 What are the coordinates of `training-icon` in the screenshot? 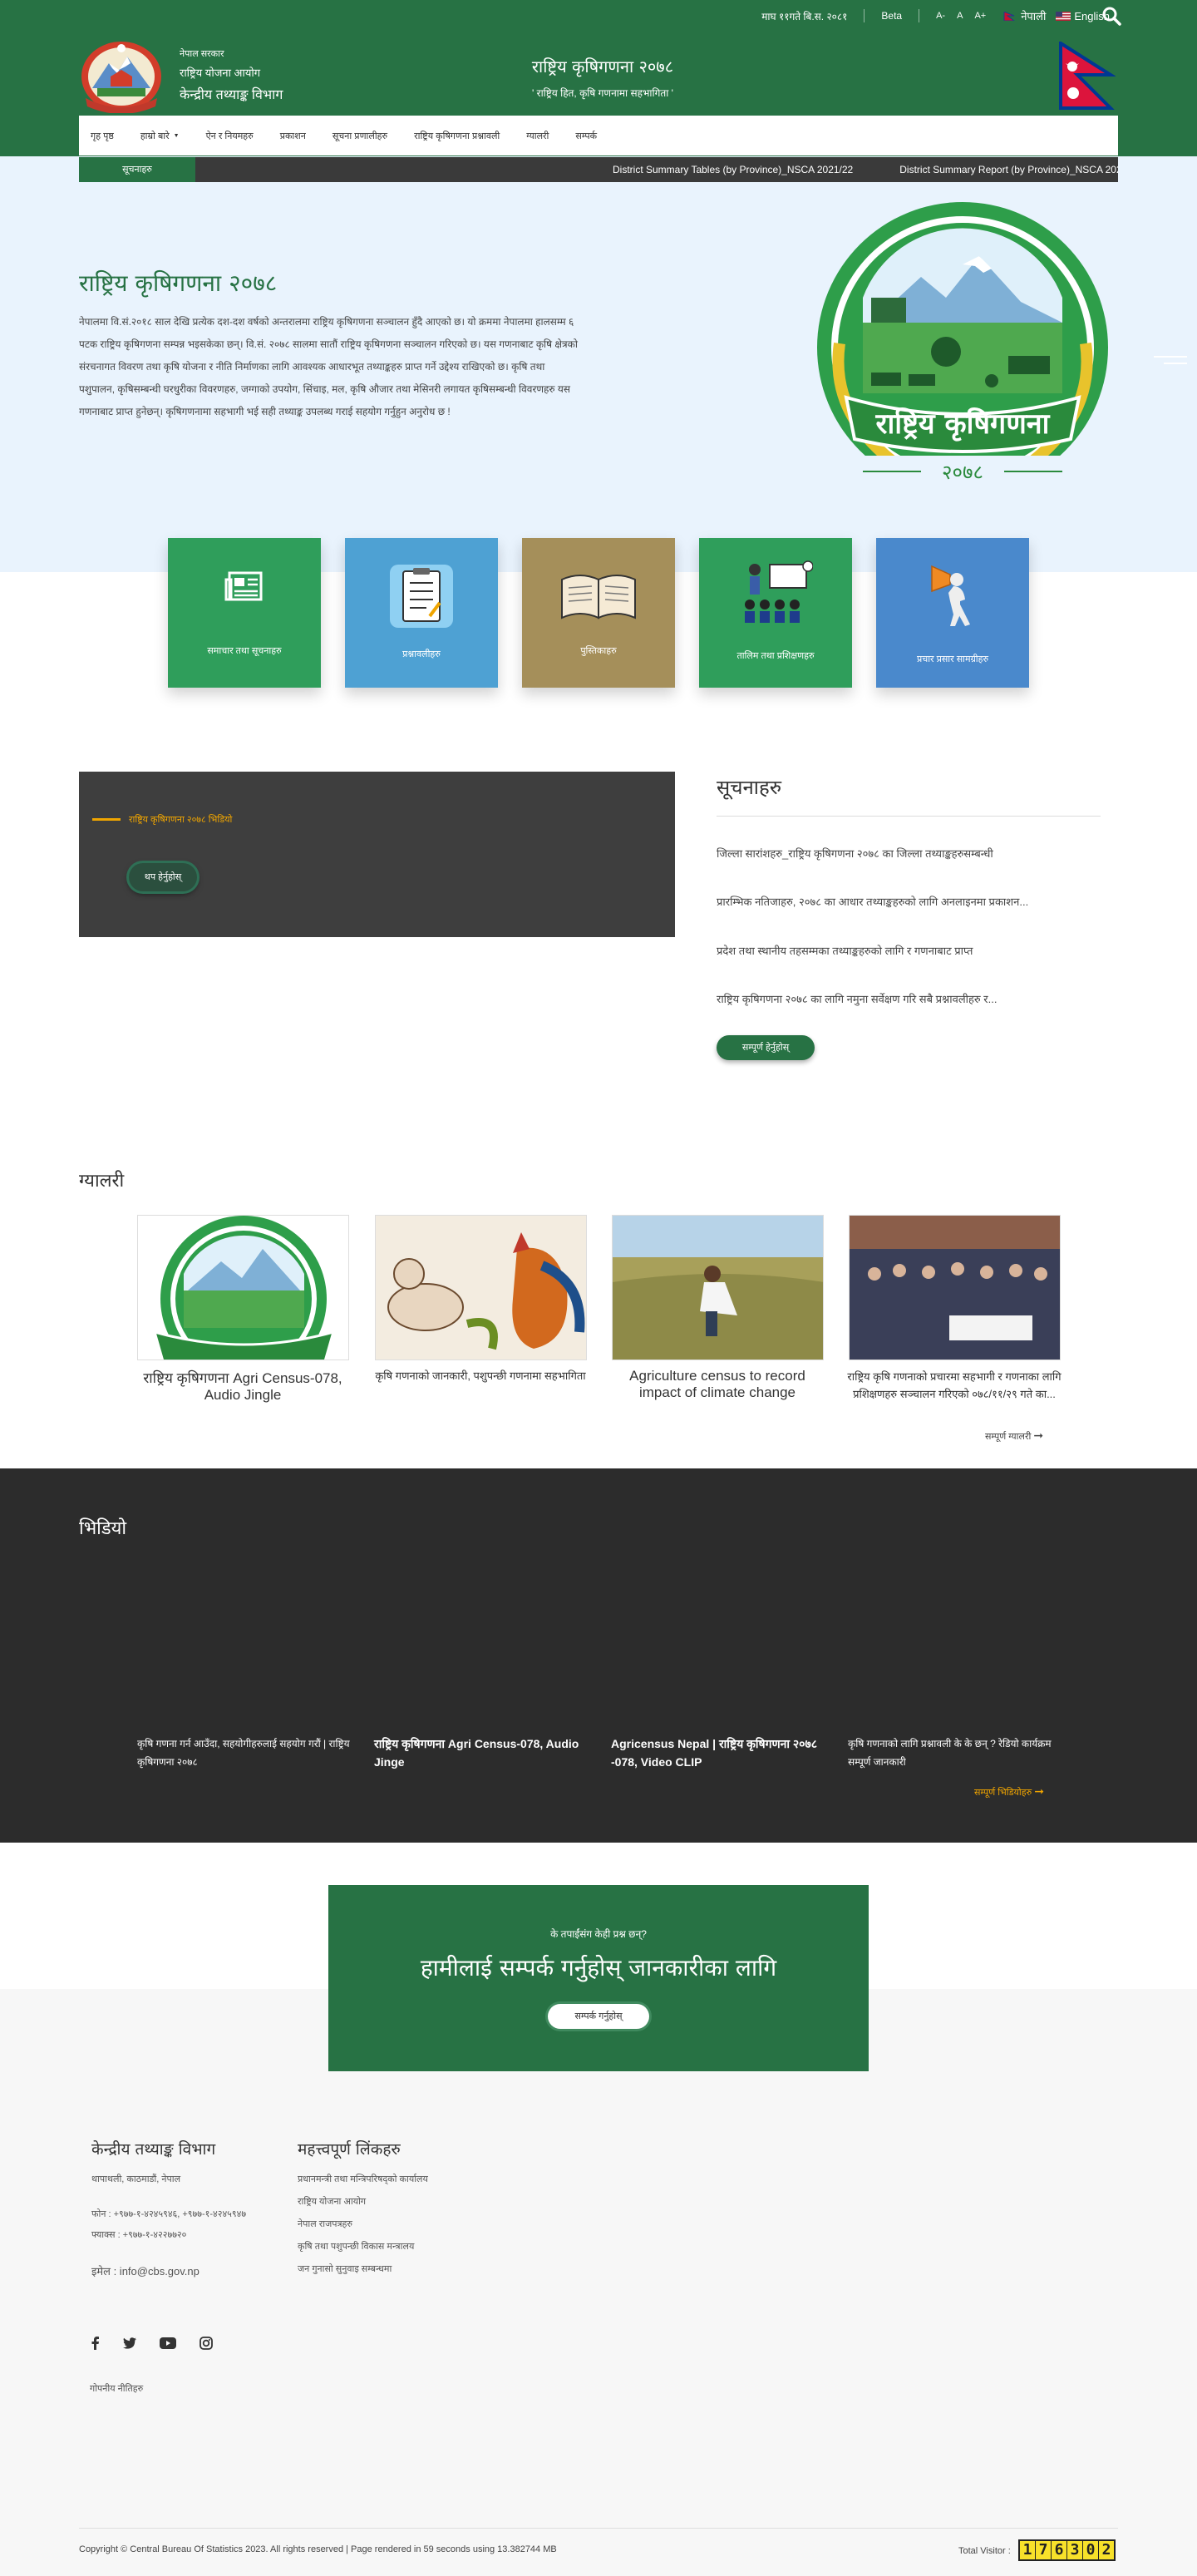 It's located at (779, 591).